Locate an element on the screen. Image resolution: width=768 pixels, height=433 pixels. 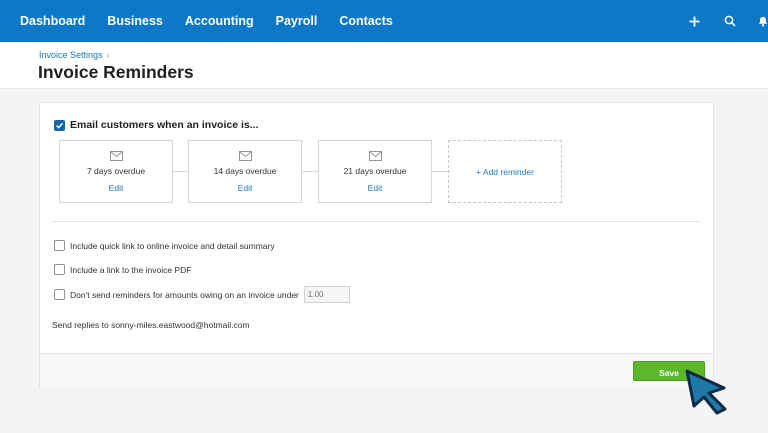
reminder-card-7-days: 7 days overdue Edit is located at coordinates (116, 171).